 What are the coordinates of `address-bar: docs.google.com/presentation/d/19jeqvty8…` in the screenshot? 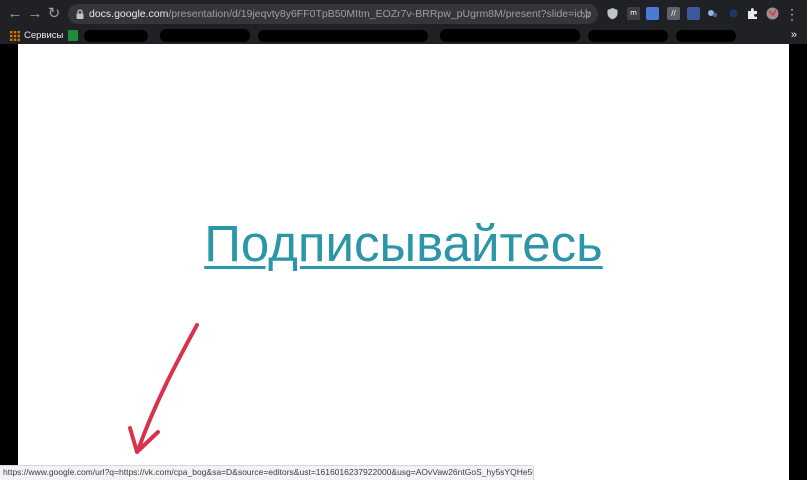 It's located at (333, 14).